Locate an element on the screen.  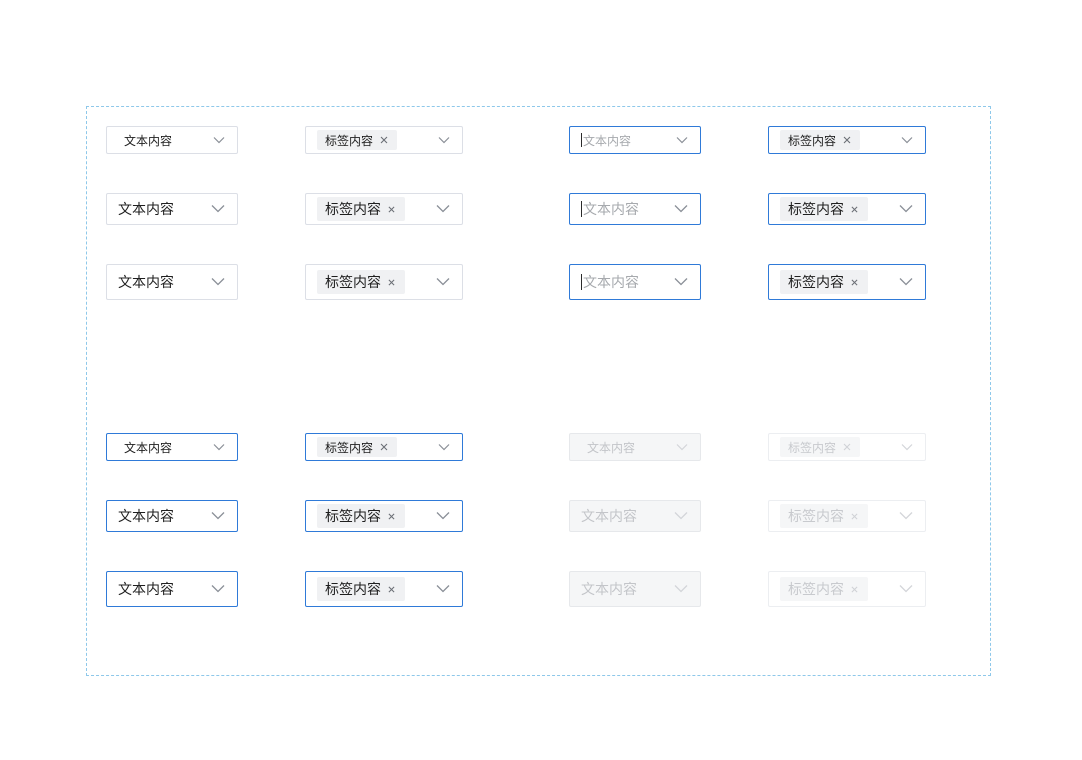
select-text-small-typing: 文本内容 is located at coordinates (635, 140).